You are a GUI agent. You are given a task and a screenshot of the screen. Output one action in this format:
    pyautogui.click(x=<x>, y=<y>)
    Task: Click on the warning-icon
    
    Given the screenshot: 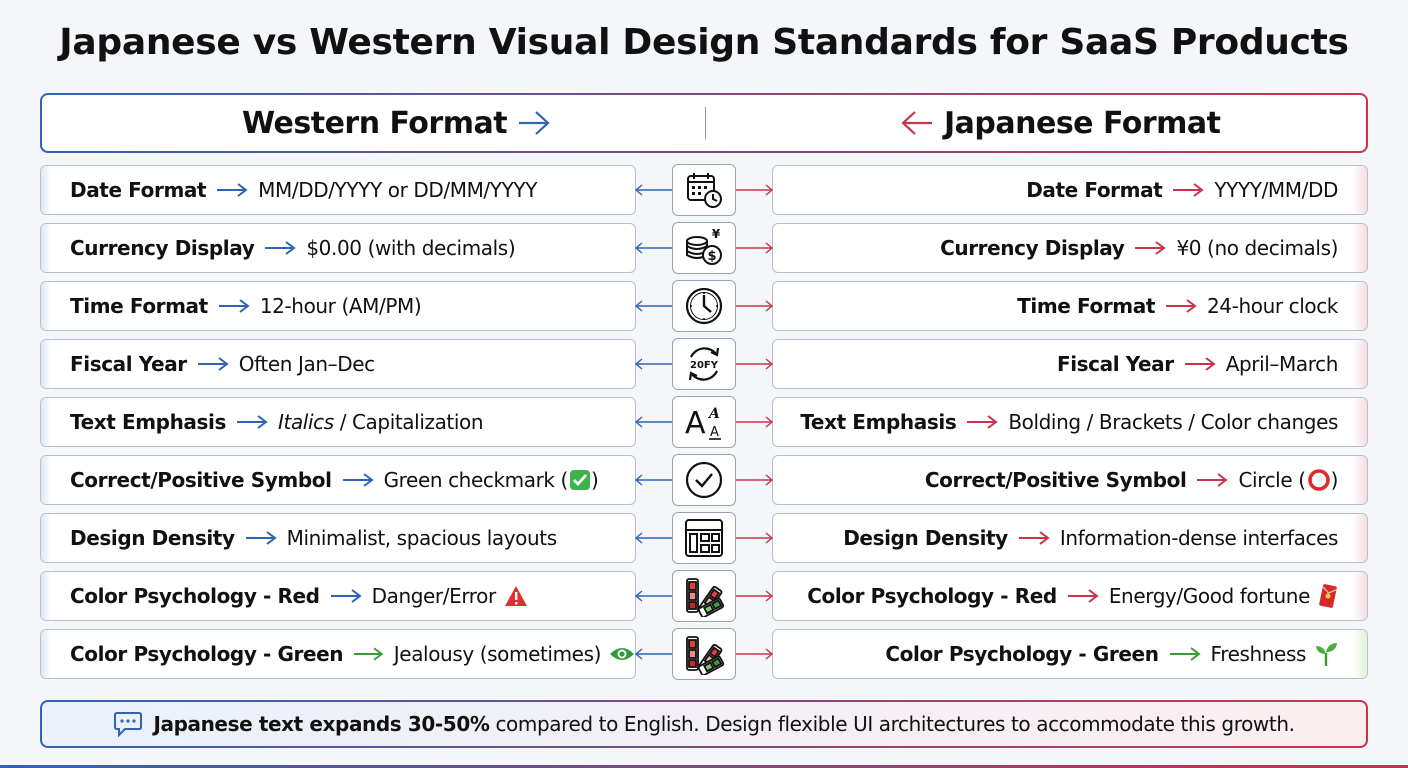 What is the action you would take?
    pyautogui.click(x=516, y=596)
    